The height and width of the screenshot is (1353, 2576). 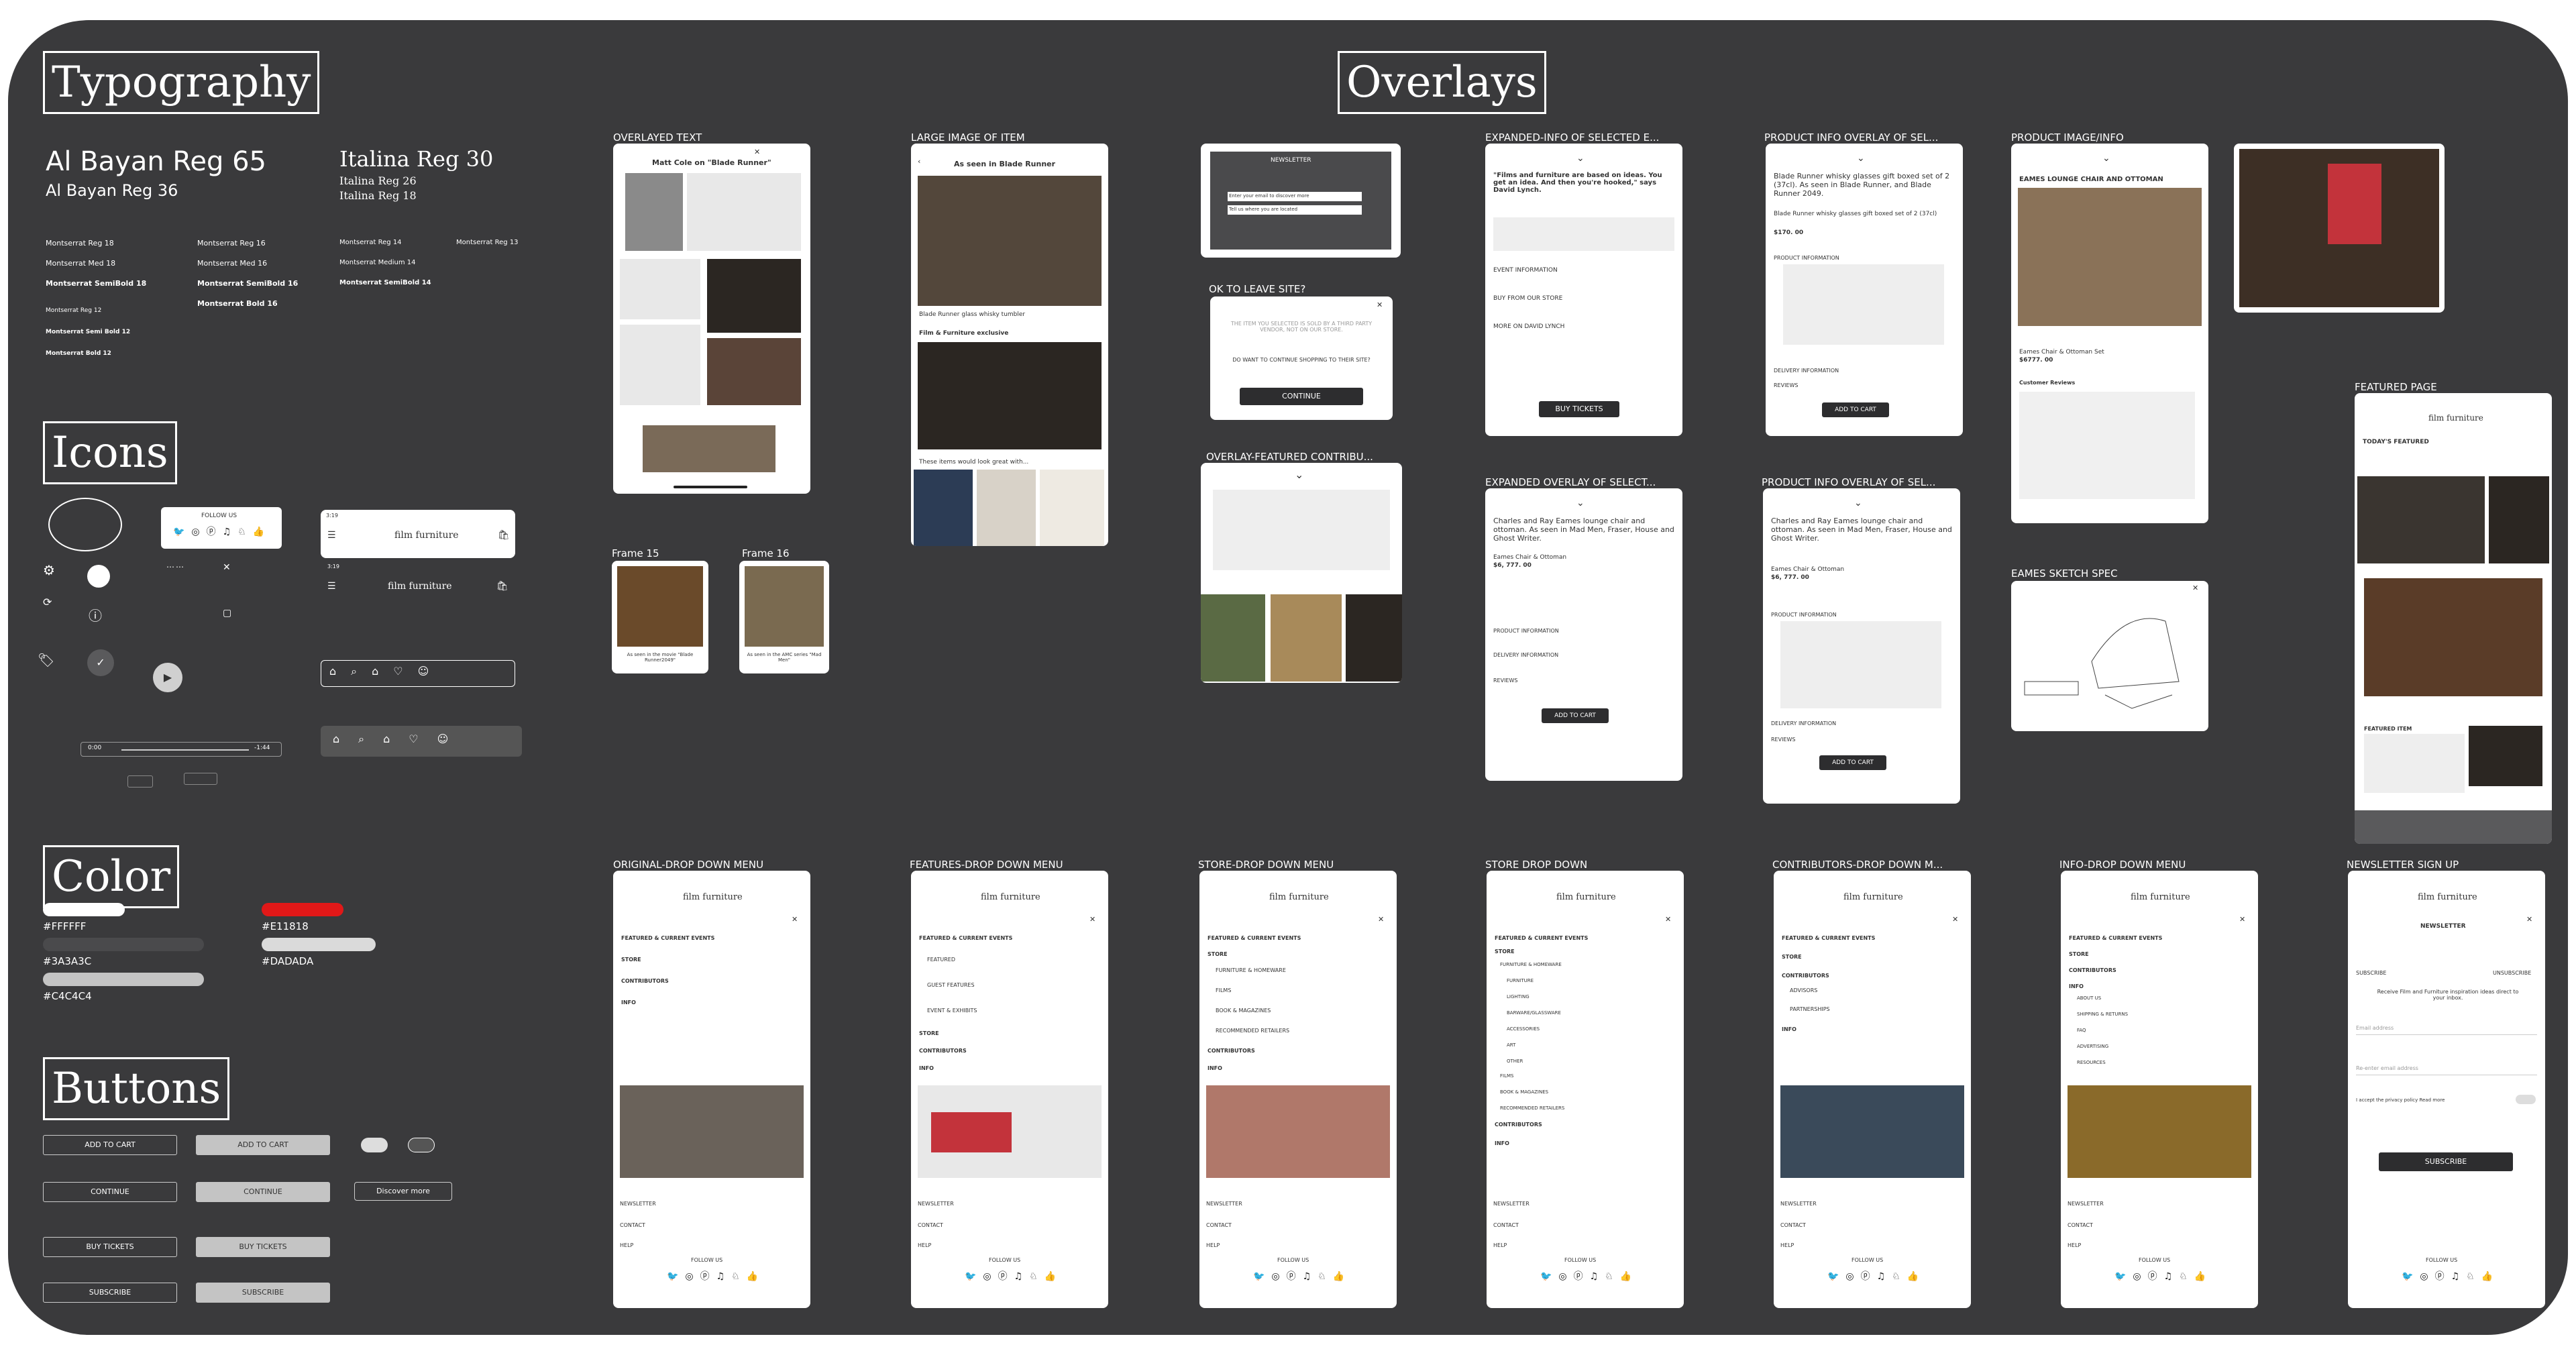 I want to click on privacy-policy: I accept the privacy policy Read more, so click(x=2400, y=1100).